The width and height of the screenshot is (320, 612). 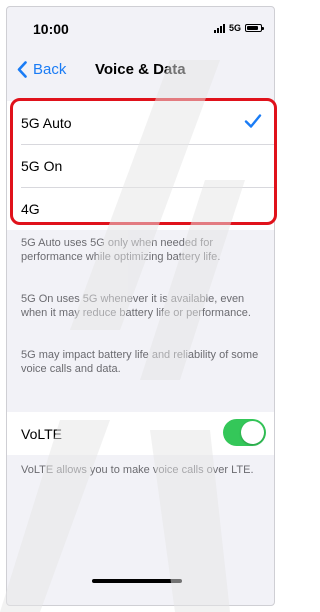 What do you see at coordinates (137, 581) in the screenshot?
I see `home-indicator` at bounding box center [137, 581].